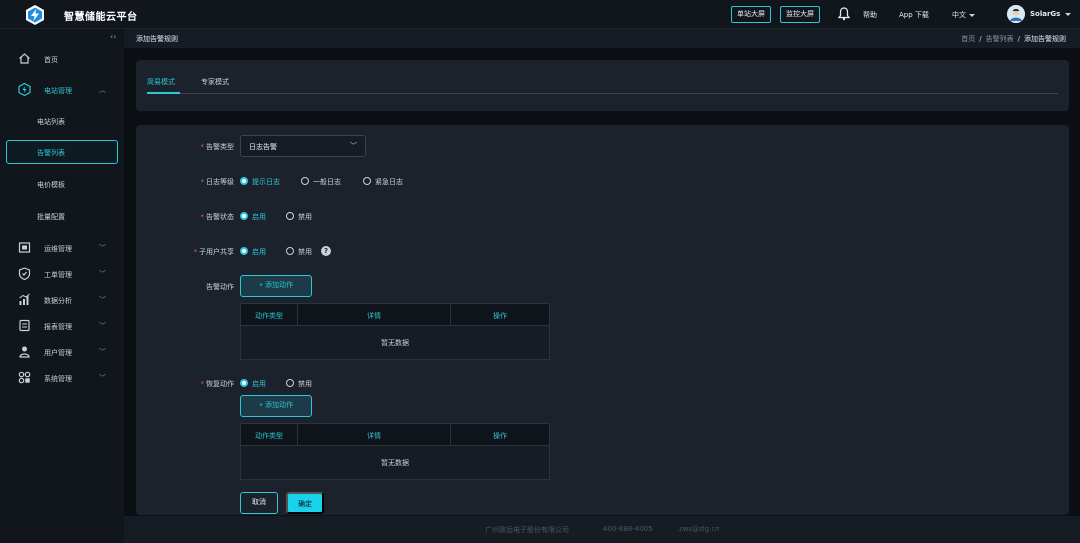 The width and height of the screenshot is (1080, 543). Describe the element at coordinates (751, 14) in the screenshot. I see `single-station-screen-button: 单站大屏` at that location.